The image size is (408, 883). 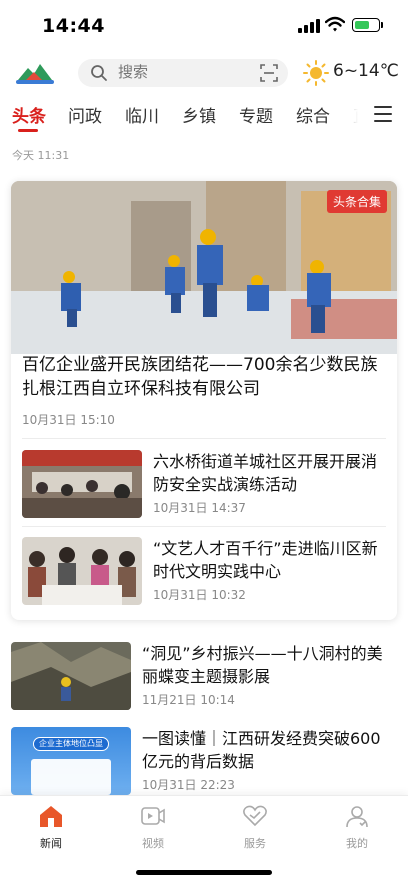 What do you see at coordinates (269, 473) in the screenshot?
I see `article-title: 六水桥街道羊城社区开展开展消防安全实战演练活动` at bounding box center [269, 473].